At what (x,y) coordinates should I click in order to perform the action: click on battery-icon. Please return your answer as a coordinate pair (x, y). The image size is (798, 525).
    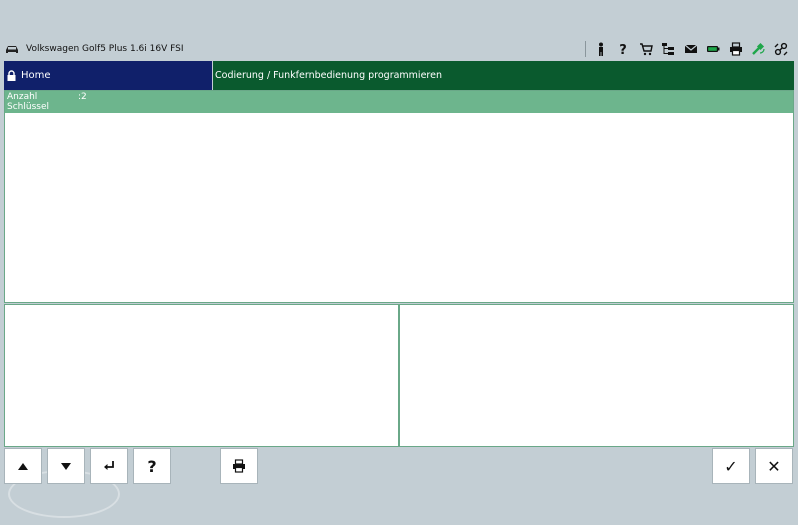
    Looking at the image, I should click on (713, 49).